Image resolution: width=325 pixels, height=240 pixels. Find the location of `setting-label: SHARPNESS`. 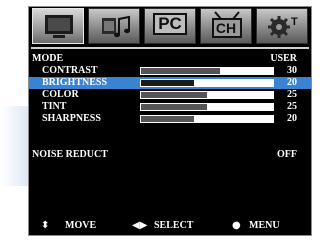

setting-label: SHARPNESS is located at coordinates (71, 118).